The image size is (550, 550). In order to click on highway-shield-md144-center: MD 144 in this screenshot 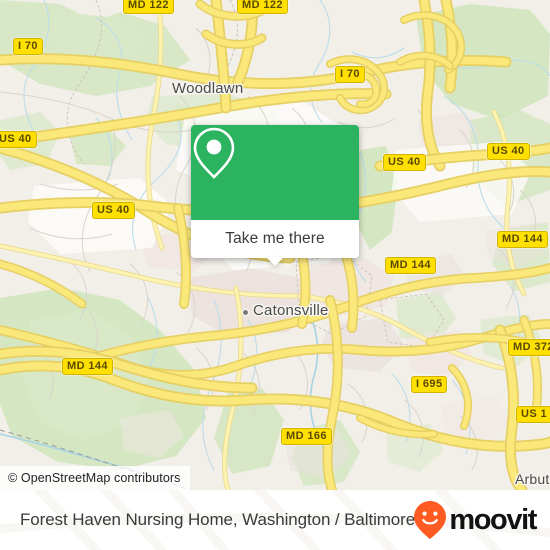, I will do `click(410, 265)`.